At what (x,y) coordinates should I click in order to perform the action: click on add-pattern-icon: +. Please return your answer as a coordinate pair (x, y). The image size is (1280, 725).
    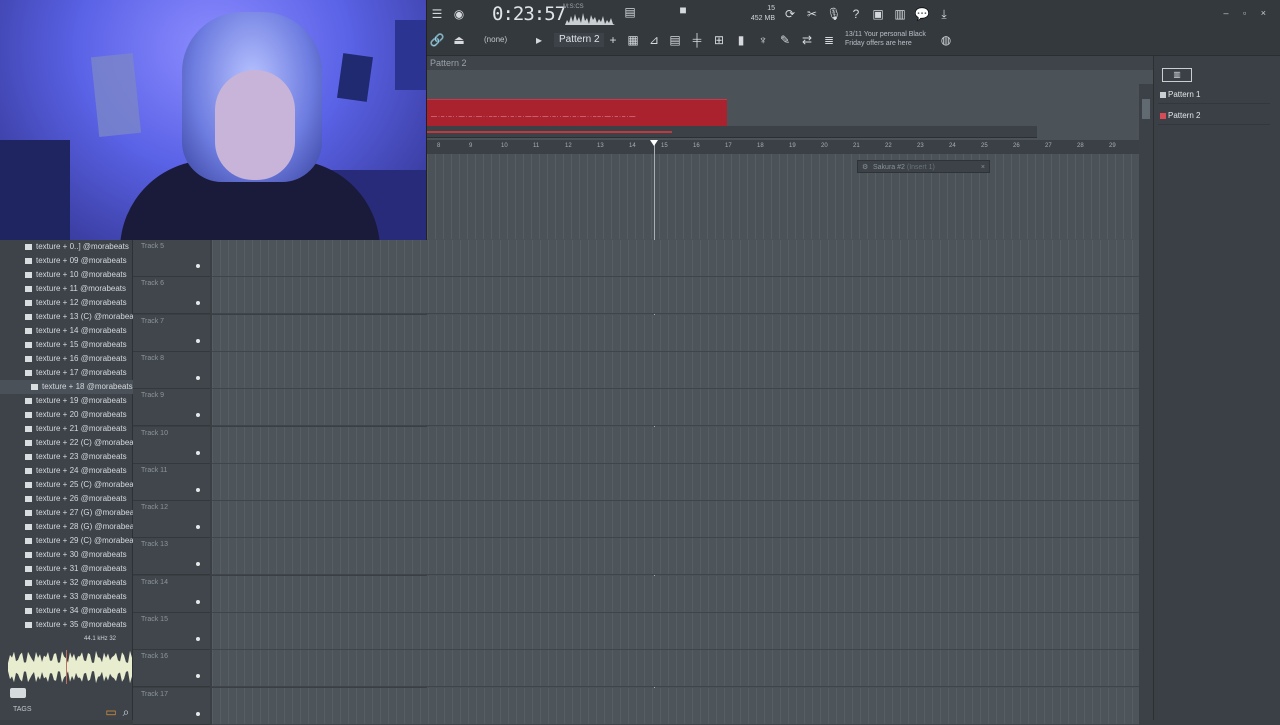
    Looking at the image, I should click on (613, 40).